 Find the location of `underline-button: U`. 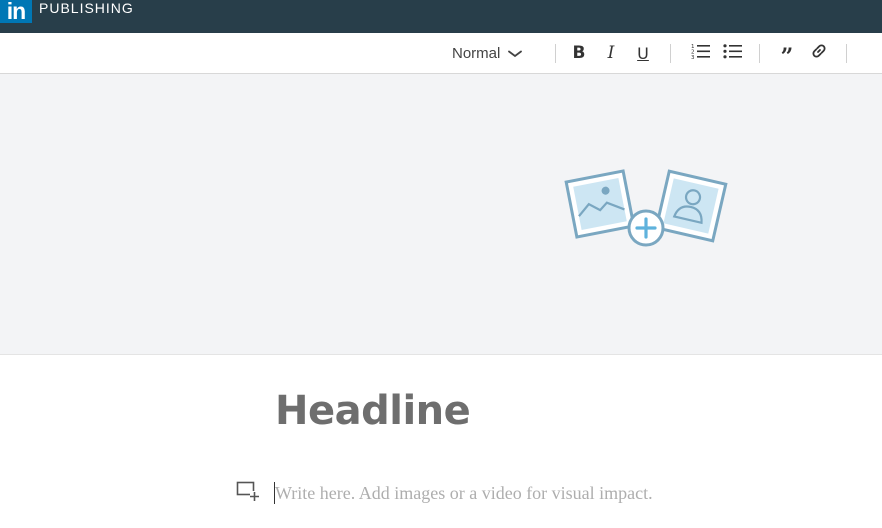

underline-button: U is located at coordinates (643, 53).